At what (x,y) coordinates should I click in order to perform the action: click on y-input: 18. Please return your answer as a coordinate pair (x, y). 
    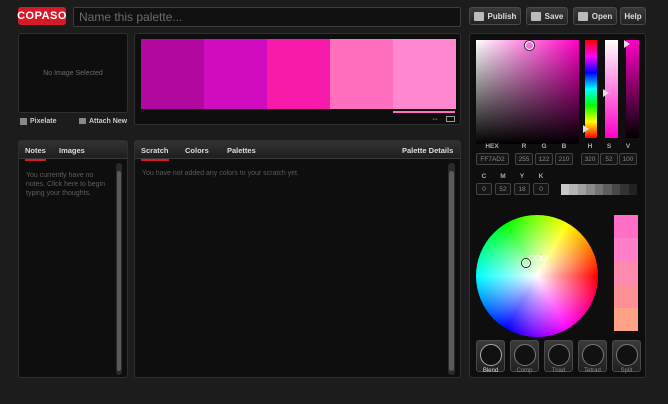
    Looking at the image, I should click on (522, 189).